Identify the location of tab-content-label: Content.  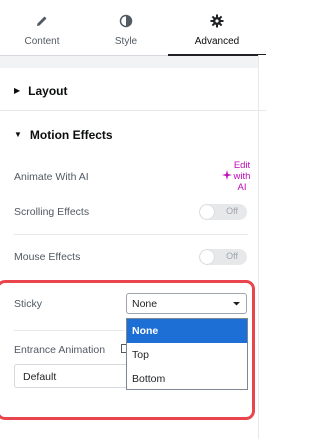
(42, 41).